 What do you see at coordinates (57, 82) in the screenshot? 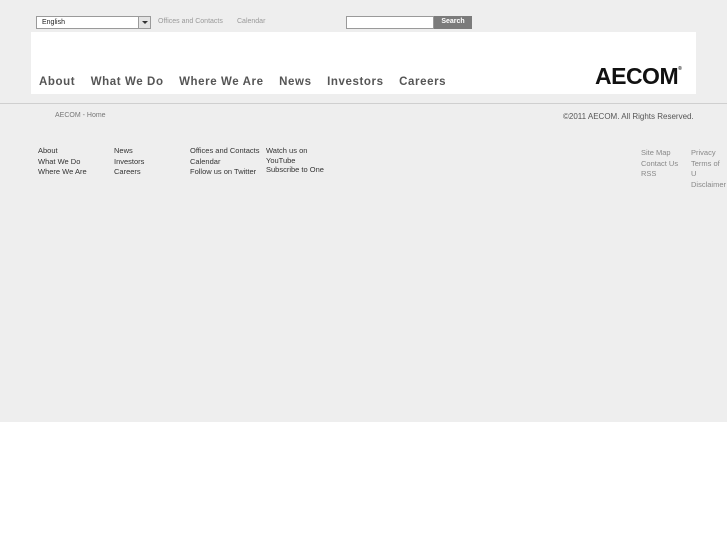
I see `nav-item-about: About` at bounding box center [57, 82].